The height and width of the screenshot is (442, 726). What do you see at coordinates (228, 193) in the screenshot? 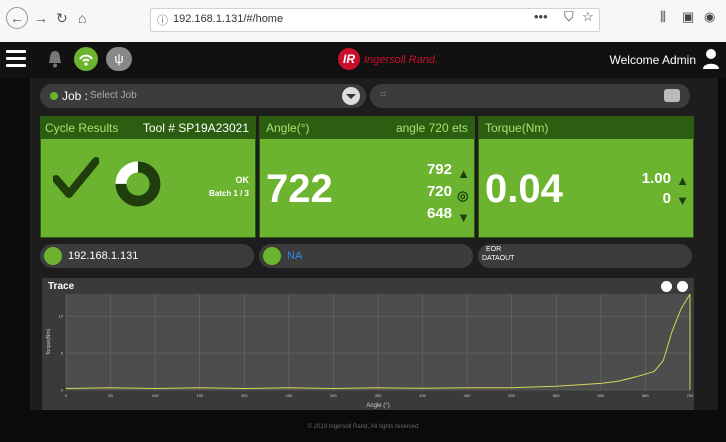
I see `batch-count: Batch 1 / 3` at bounding box center [228, 193].